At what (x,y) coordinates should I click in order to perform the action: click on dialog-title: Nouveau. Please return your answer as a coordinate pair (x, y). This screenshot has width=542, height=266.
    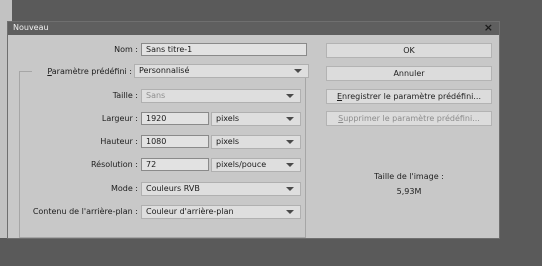
    Looking at the image, I should click on (31, 27).